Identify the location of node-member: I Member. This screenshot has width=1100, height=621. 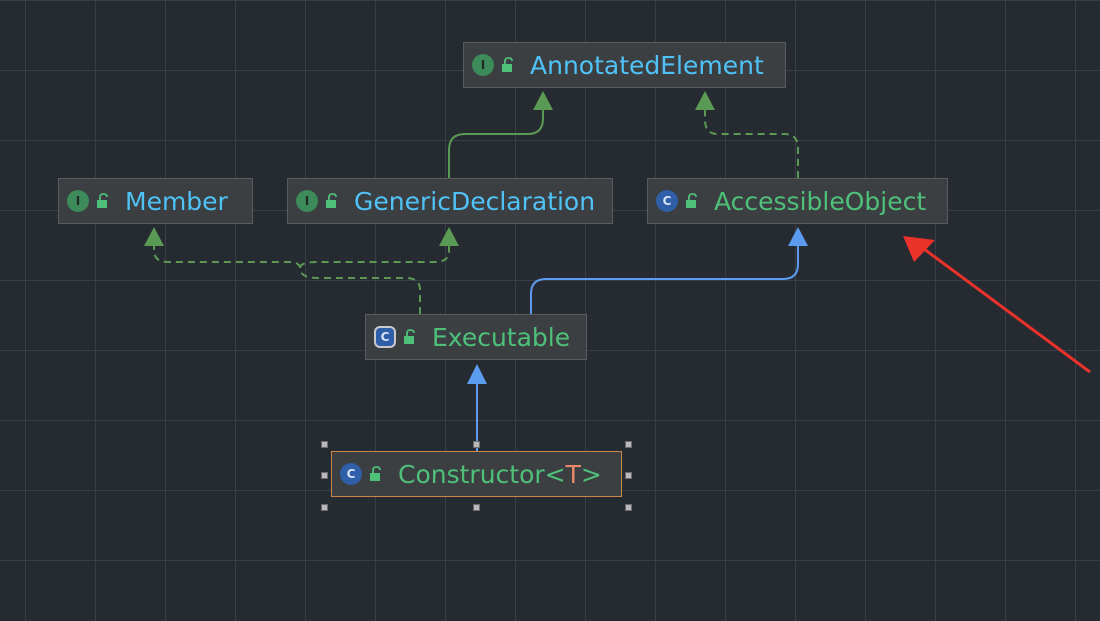
(155, 201).